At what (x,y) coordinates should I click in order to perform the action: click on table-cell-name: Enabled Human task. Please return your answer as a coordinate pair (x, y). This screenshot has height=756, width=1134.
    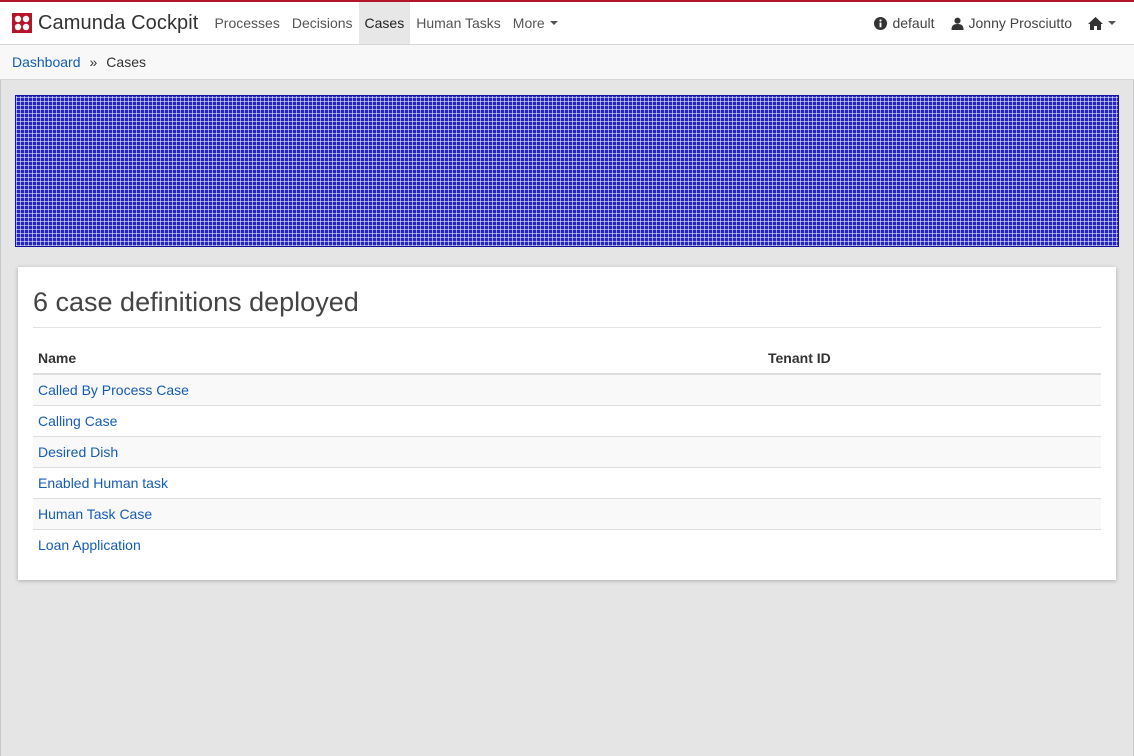
    Looking at the image, I should click on (398, 483).